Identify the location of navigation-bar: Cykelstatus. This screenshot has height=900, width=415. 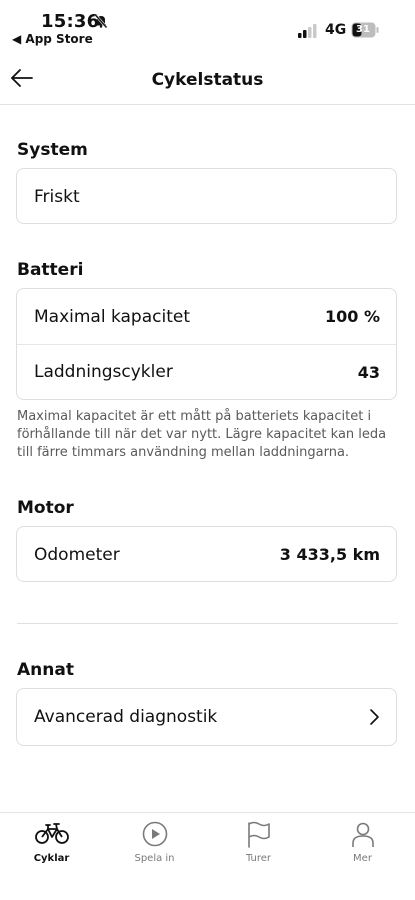
(207, 78).